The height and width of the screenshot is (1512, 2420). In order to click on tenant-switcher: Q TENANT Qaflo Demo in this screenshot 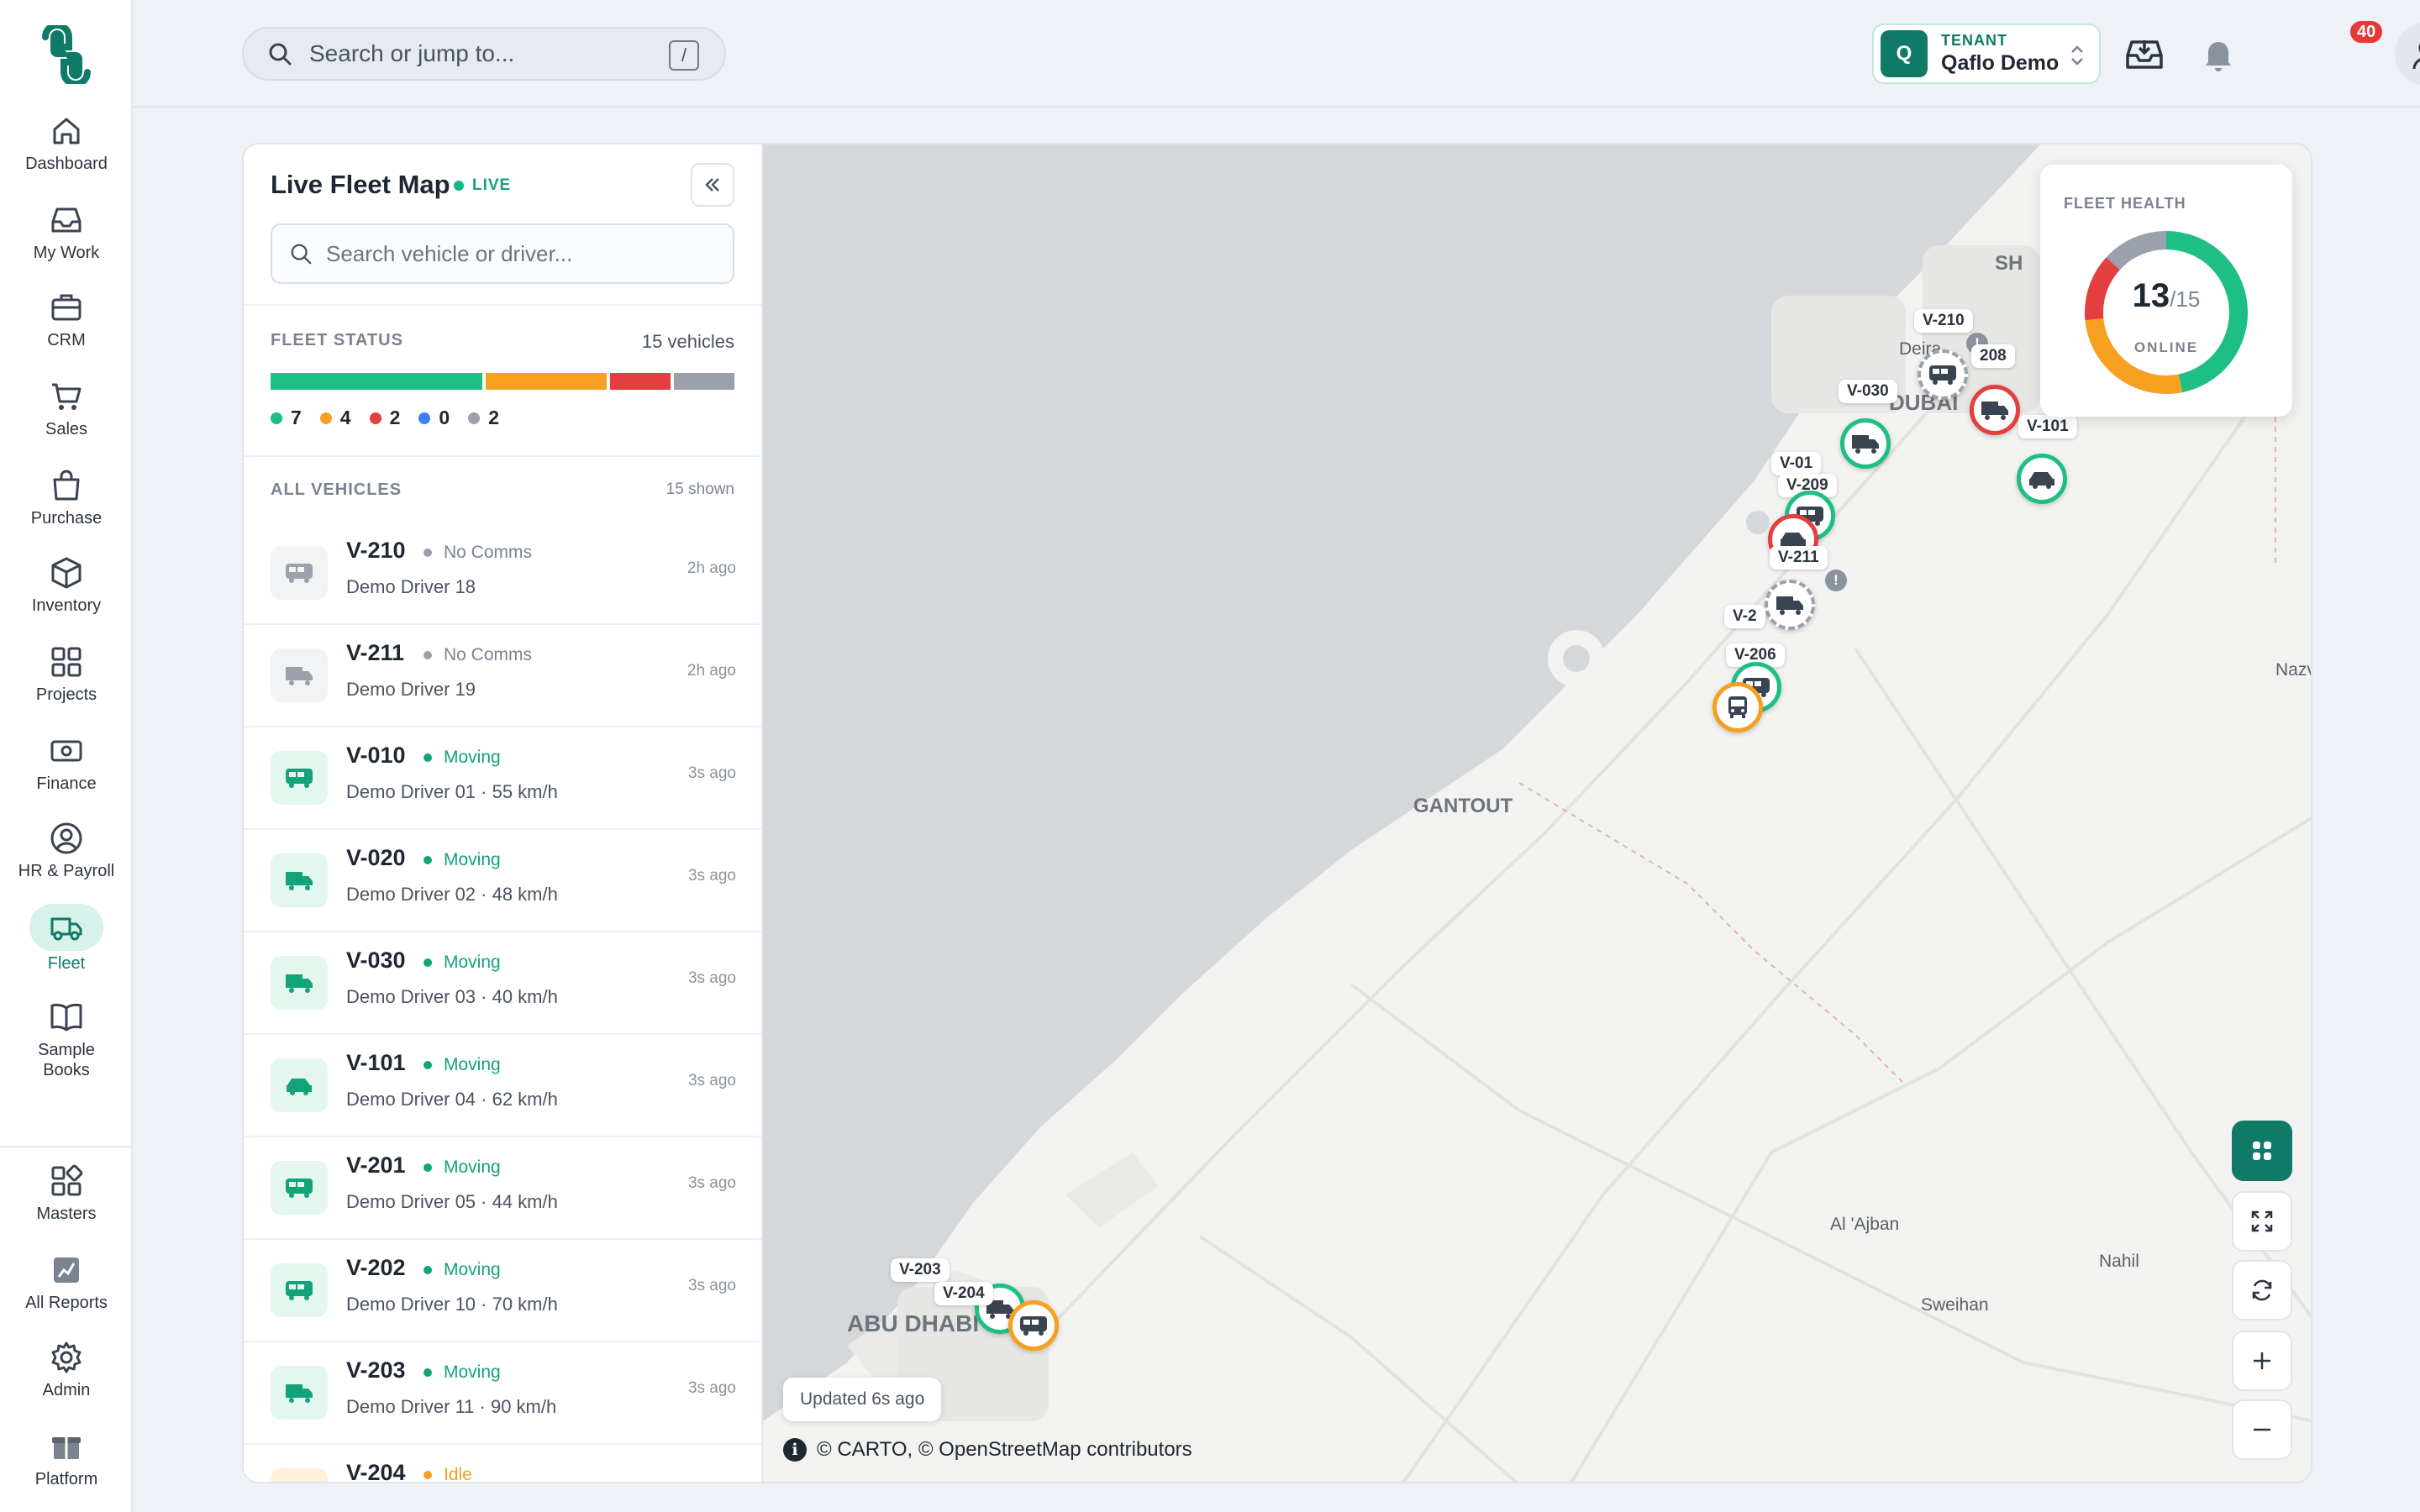, I will do `click(1986, 54)`.